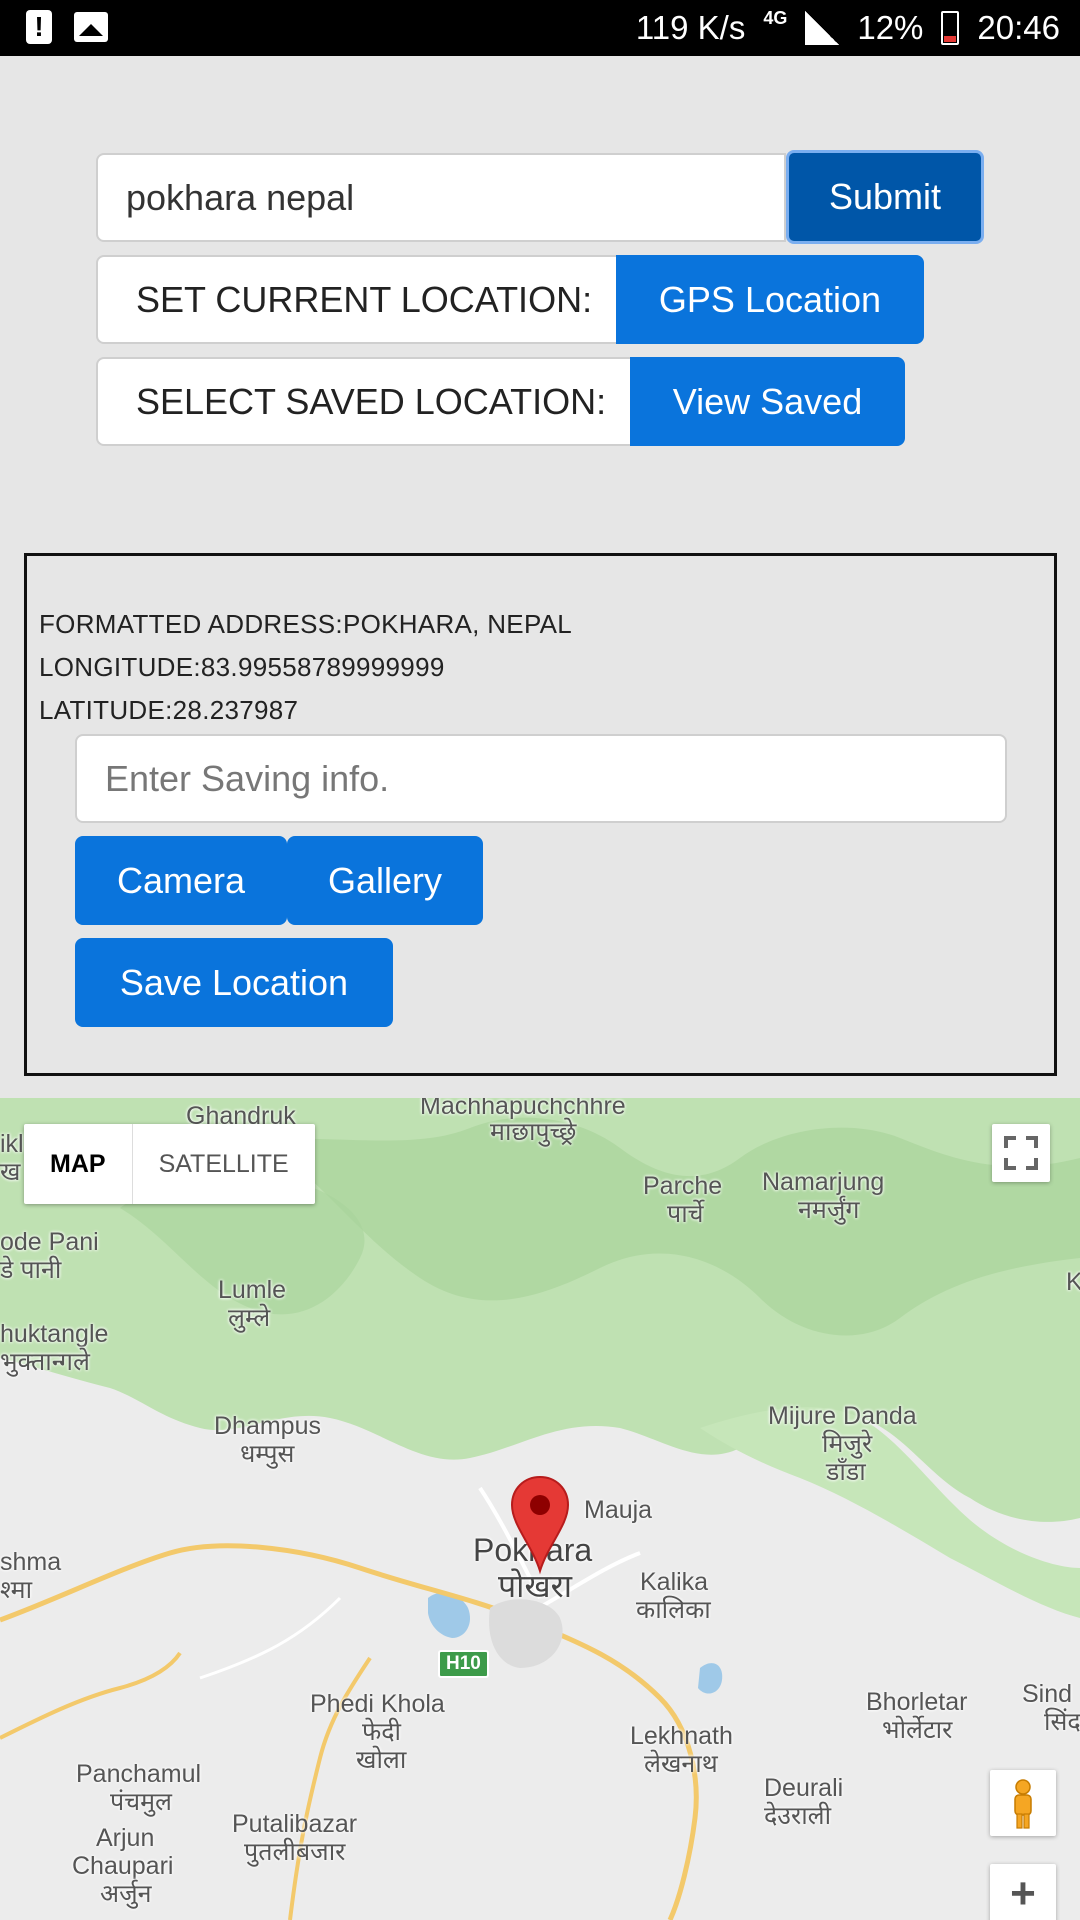  I want to click on place-label-namarjung: Namarjung, so click(823, 1182).